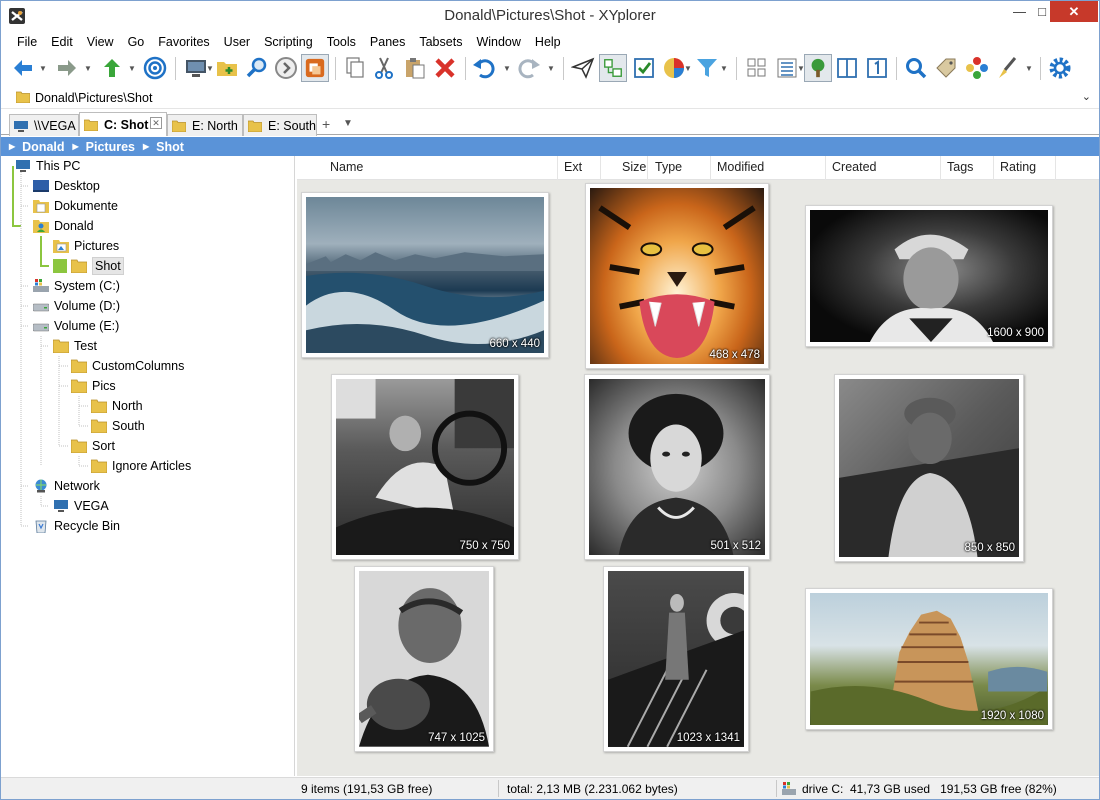 This screenshot has width=1100, height=800. I want to click on tab-e-south: E: South, so click(280, 125).